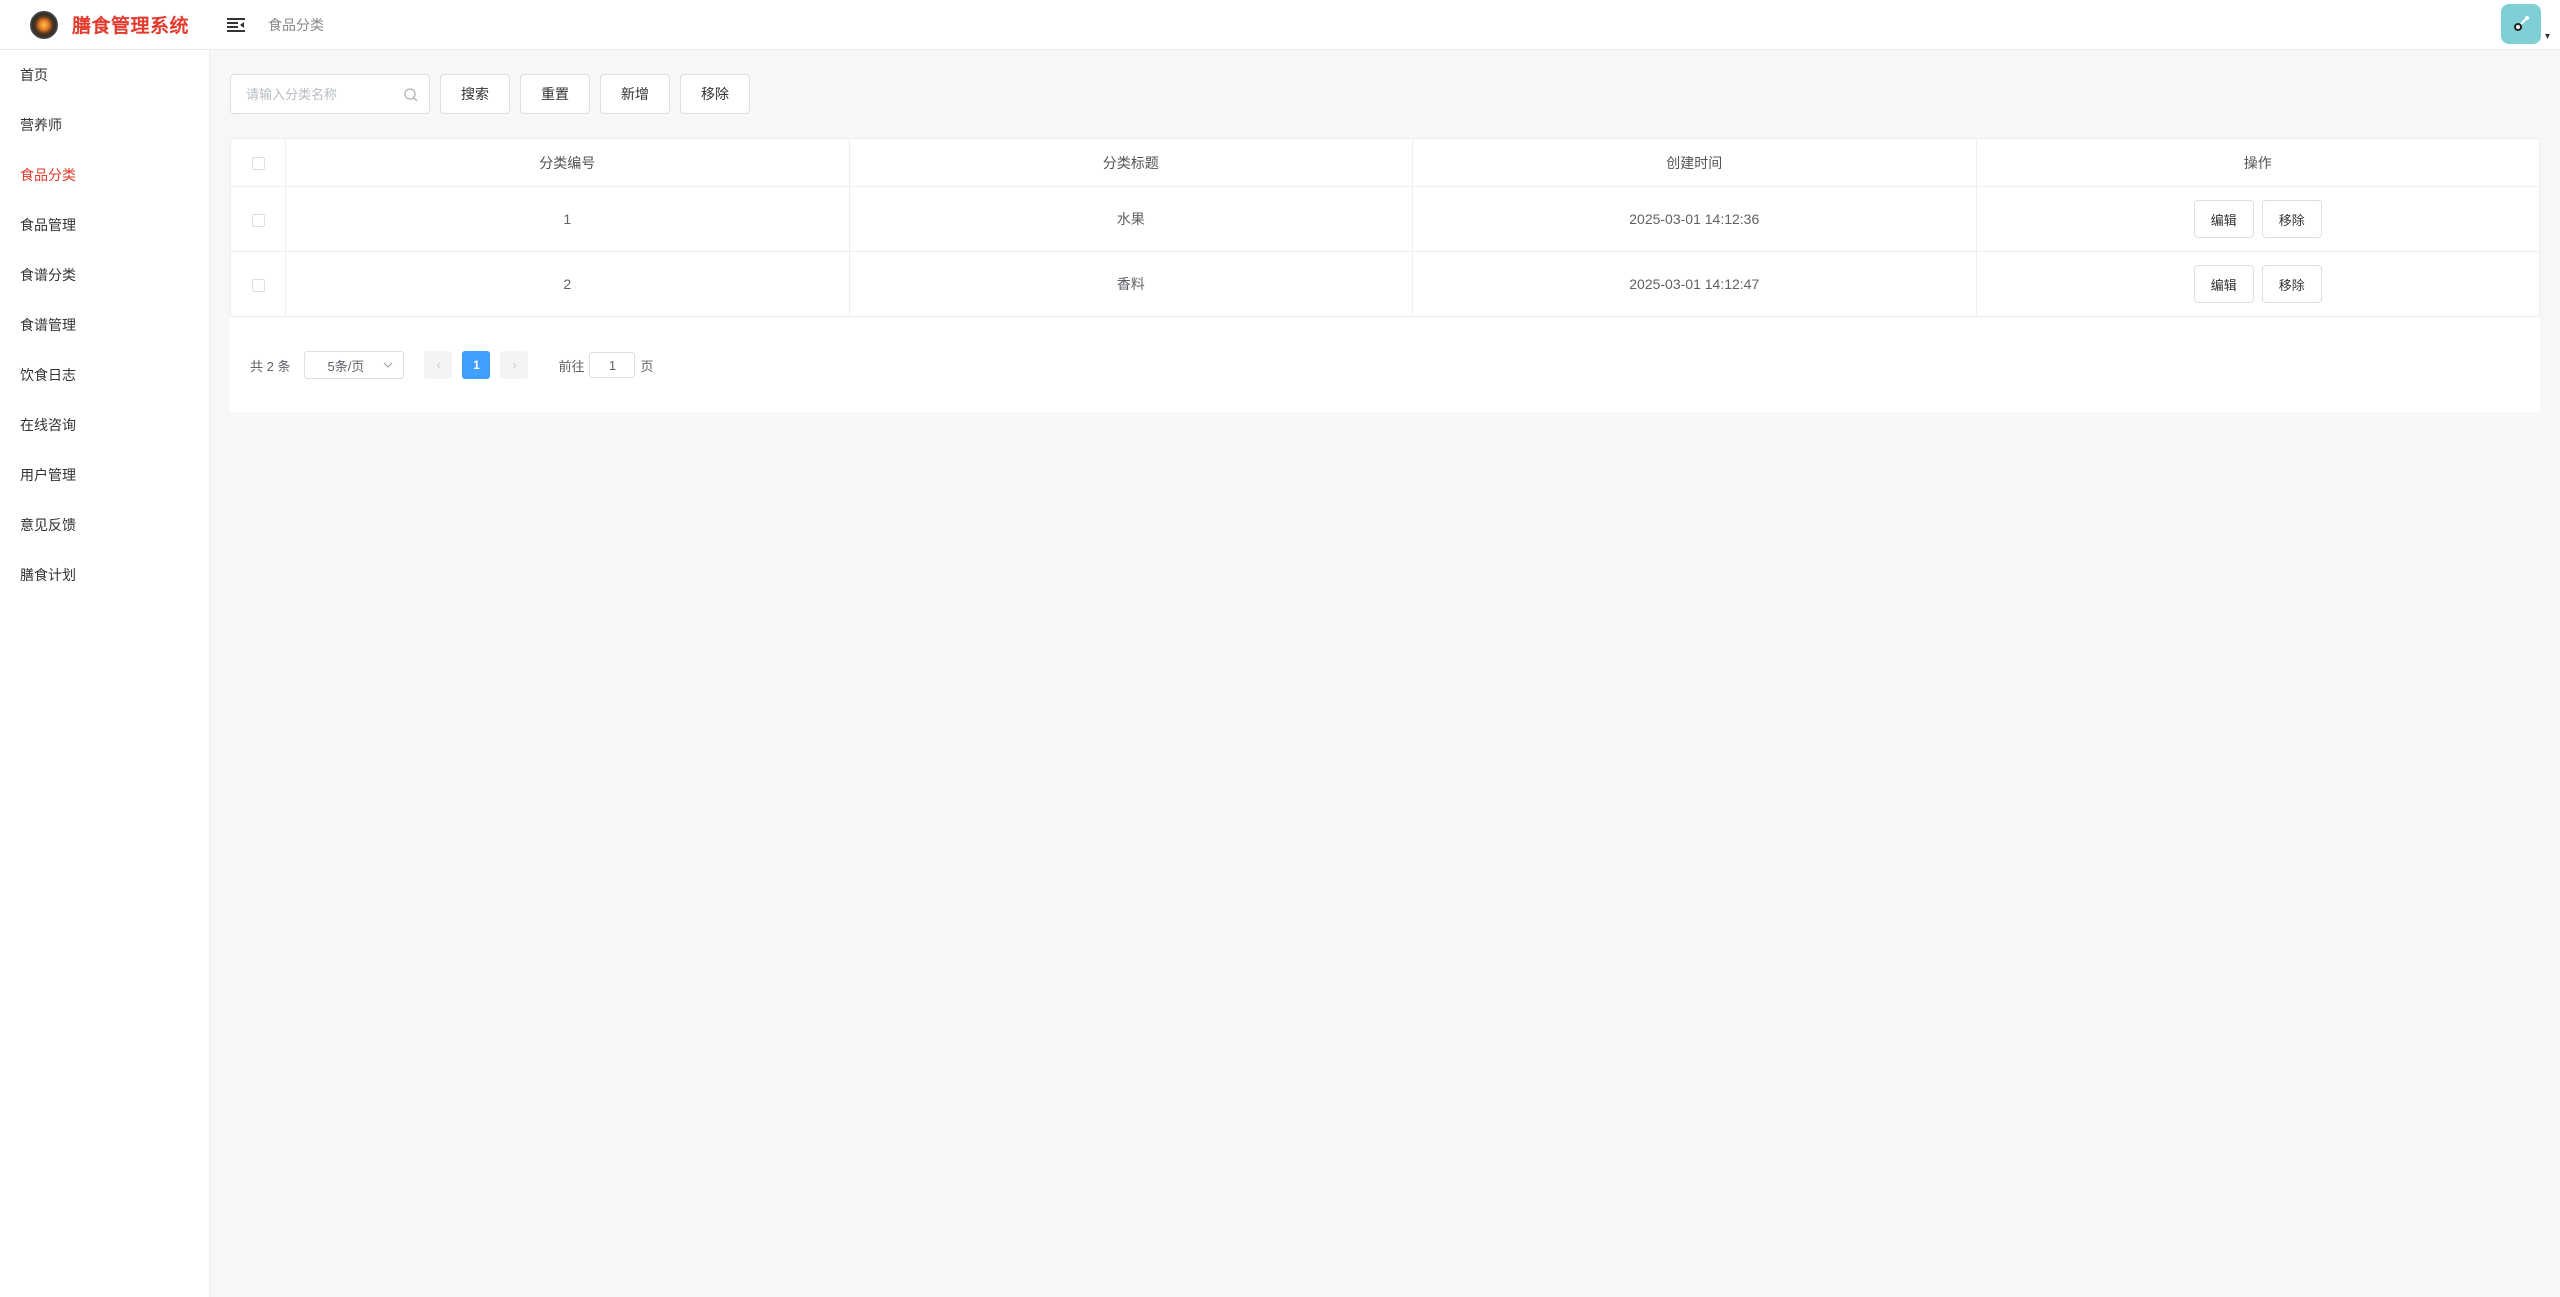 Image resolution: width=2560 pixels, height=1297 pixels. I want to click on goto-prefix: 前往, so click(571, 366).